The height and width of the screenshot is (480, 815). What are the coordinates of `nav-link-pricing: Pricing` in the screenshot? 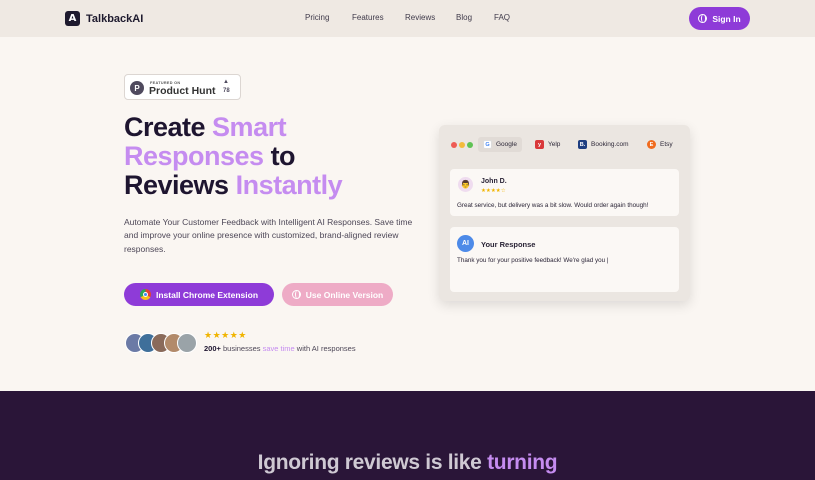 It's located at (317, 17).